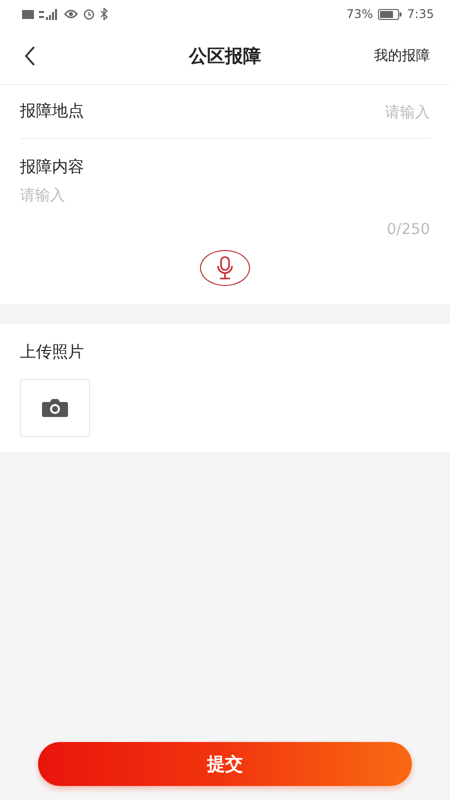 The height and width of the screenshot is (800, 450). Describe the element at coordinates (49, 14) in the screenshot. I see `signal-icon` at that location.